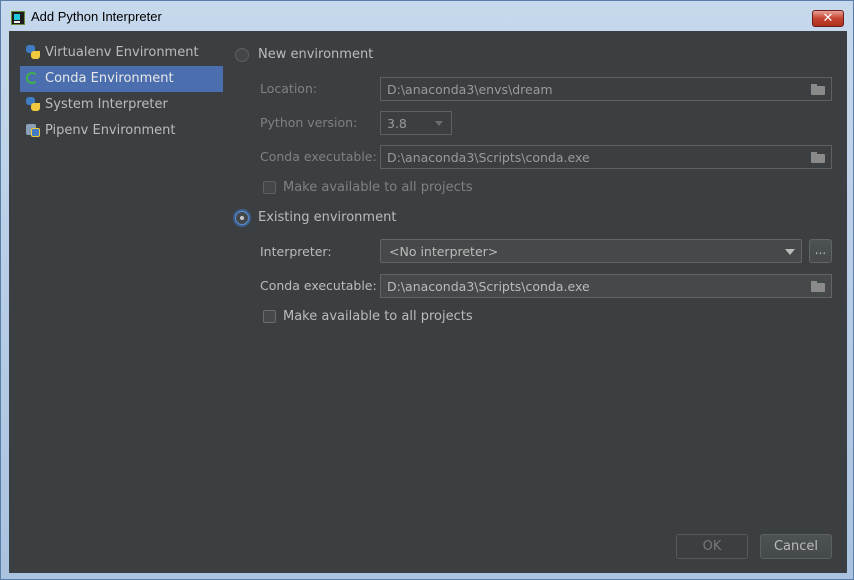 The image size is (854, 580). What do you see at coordinates (327, 217) in the screenshot?
I see `existing-environment-label: Existing environment` at bounding box center [327, 217].